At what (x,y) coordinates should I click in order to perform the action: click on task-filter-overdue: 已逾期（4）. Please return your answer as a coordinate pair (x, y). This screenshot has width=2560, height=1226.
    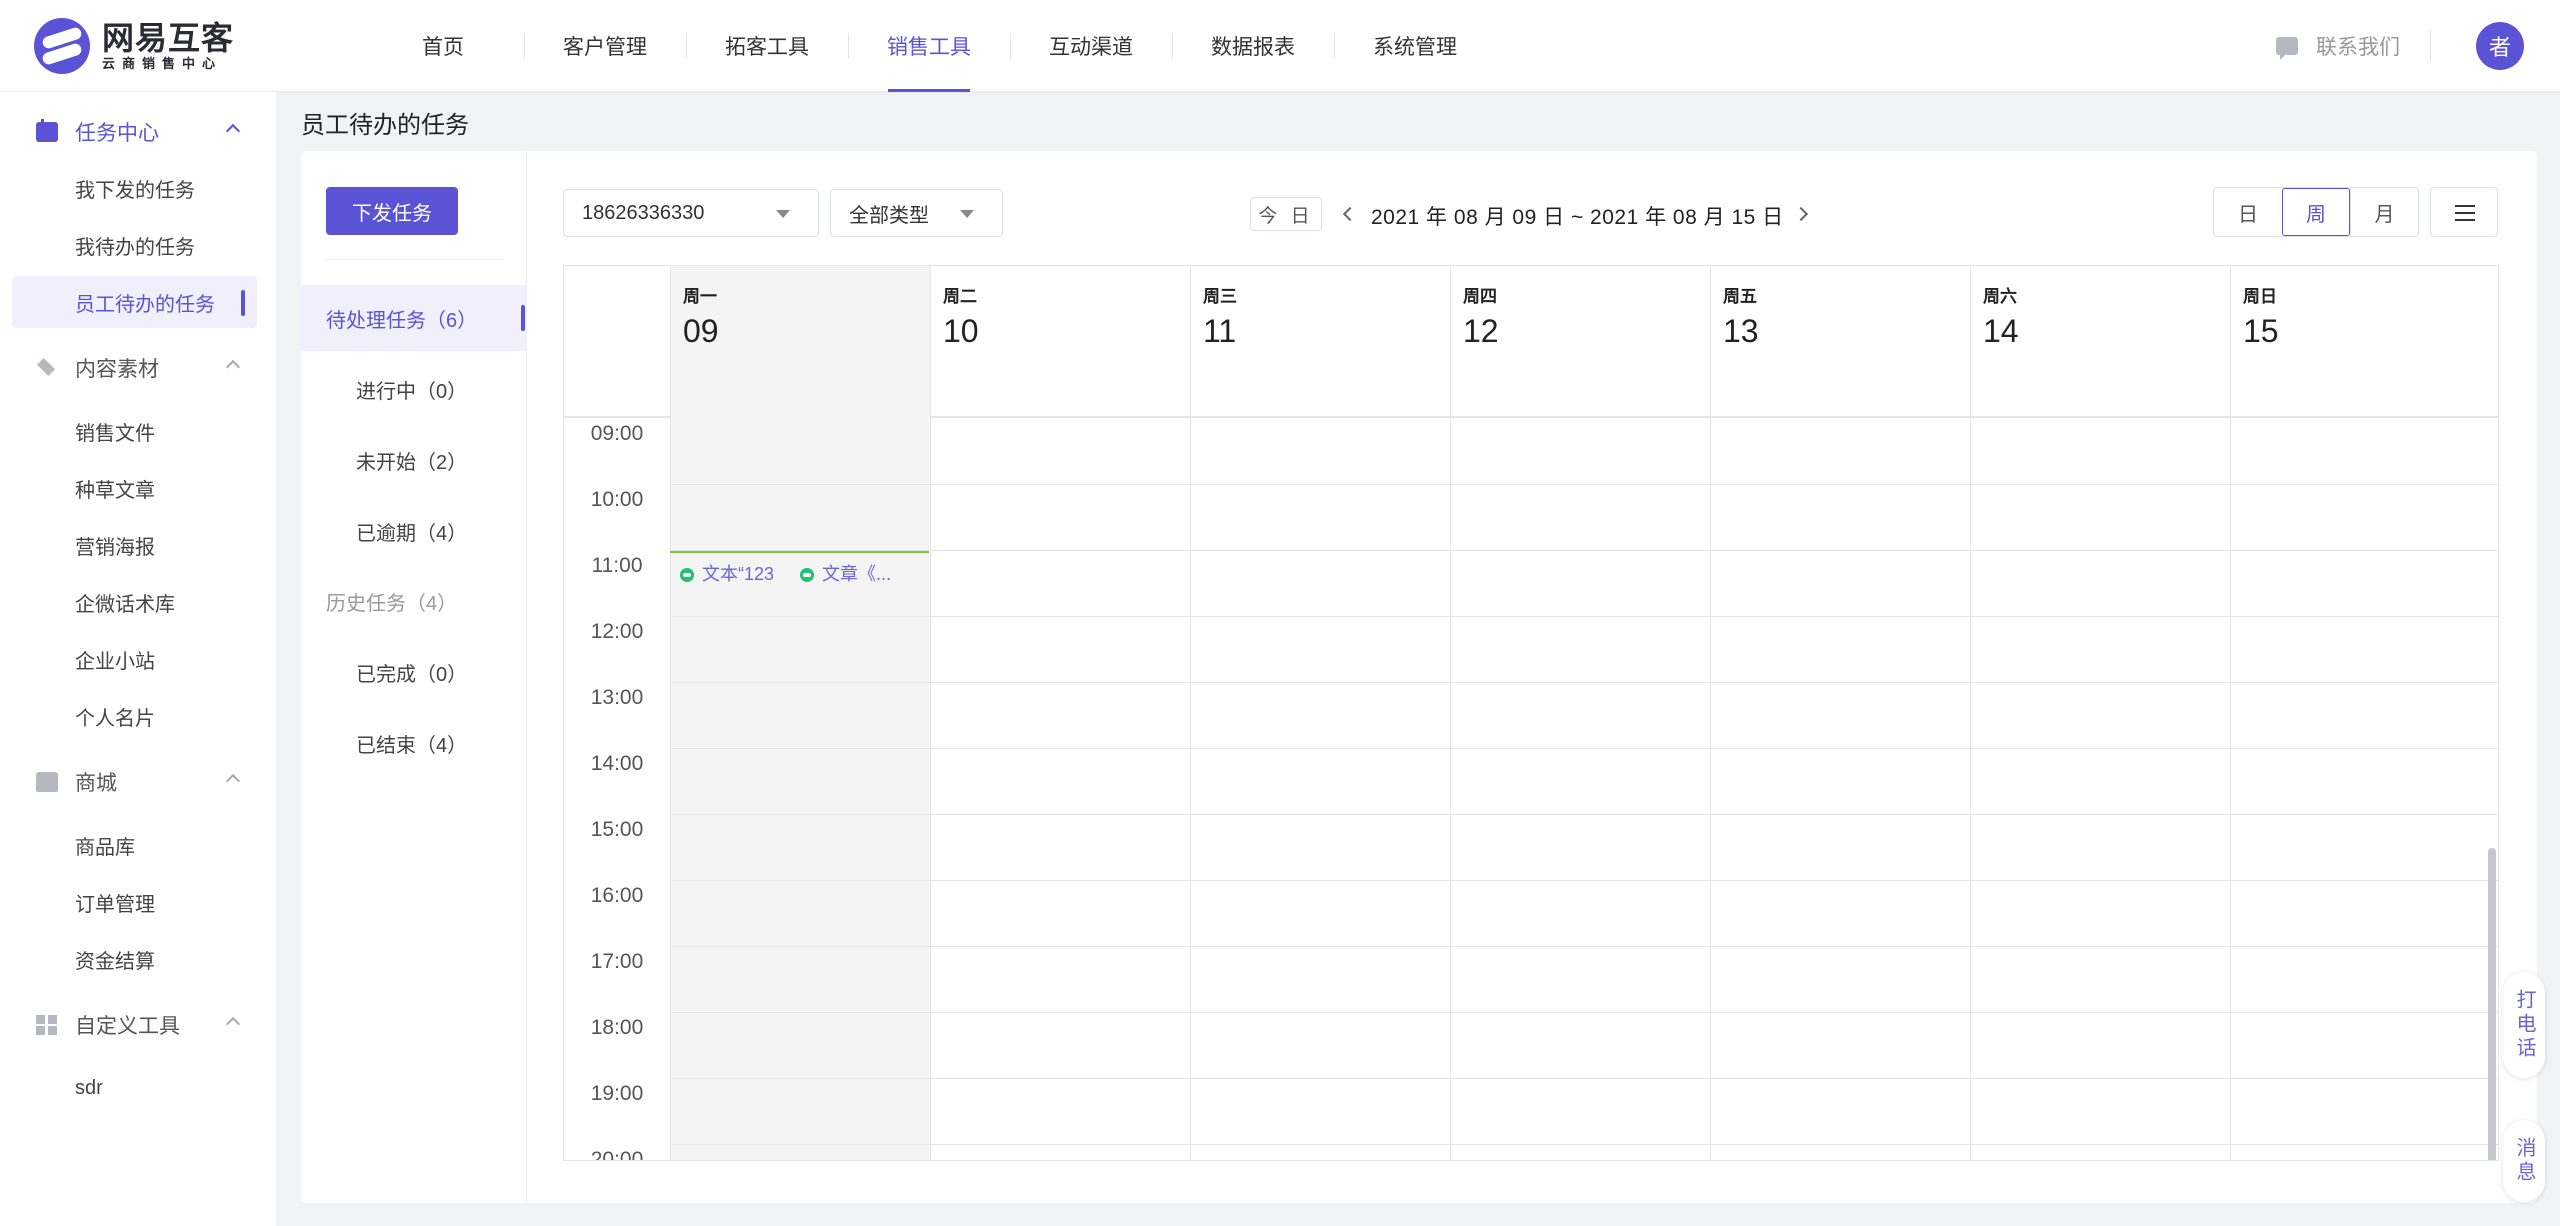
    Looking at the image, I should click on (411, 531).